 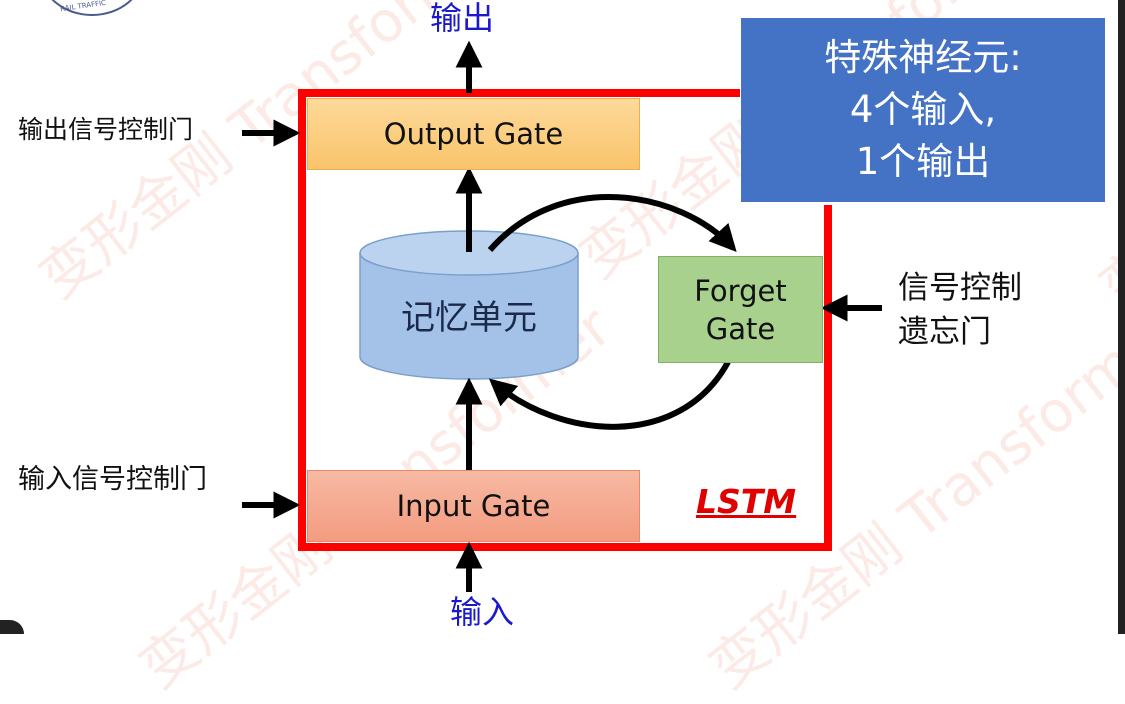 I want to click on input-gate-control-label: 输入信号控制门, so click(x=112, y=479).